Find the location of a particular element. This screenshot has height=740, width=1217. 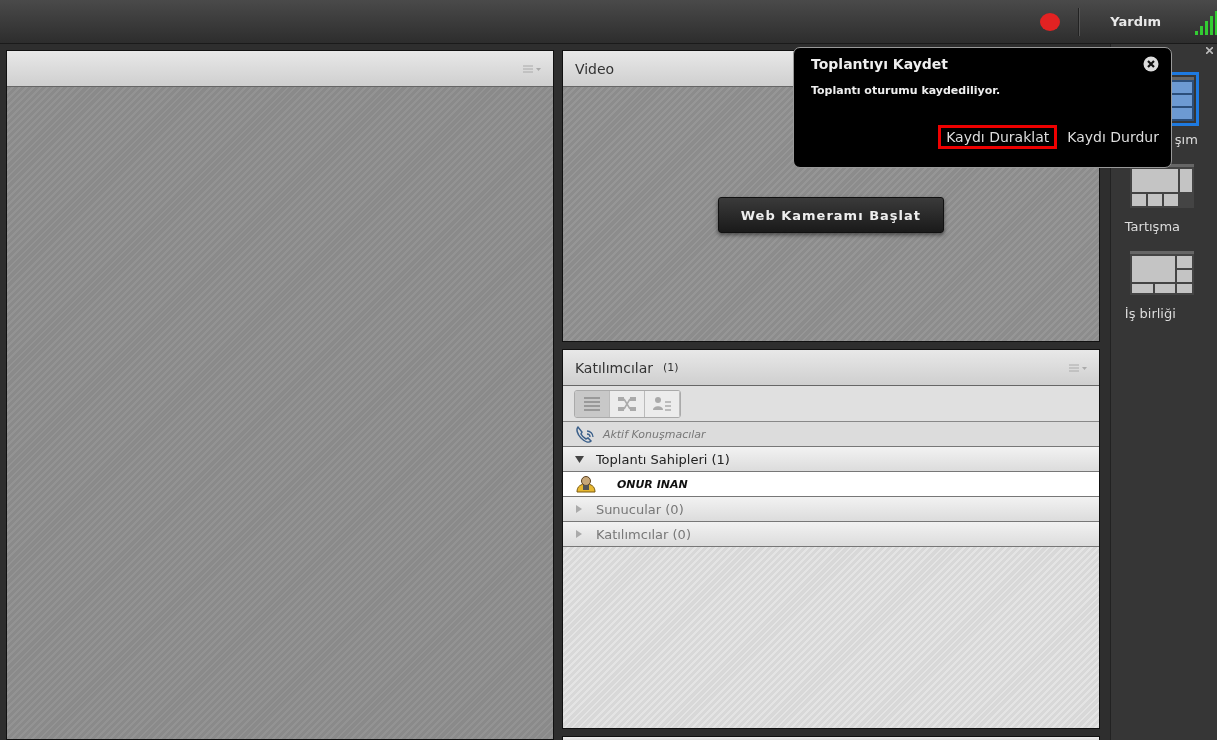

layout-label: Tartışma is located at coordinates (1170, 226).